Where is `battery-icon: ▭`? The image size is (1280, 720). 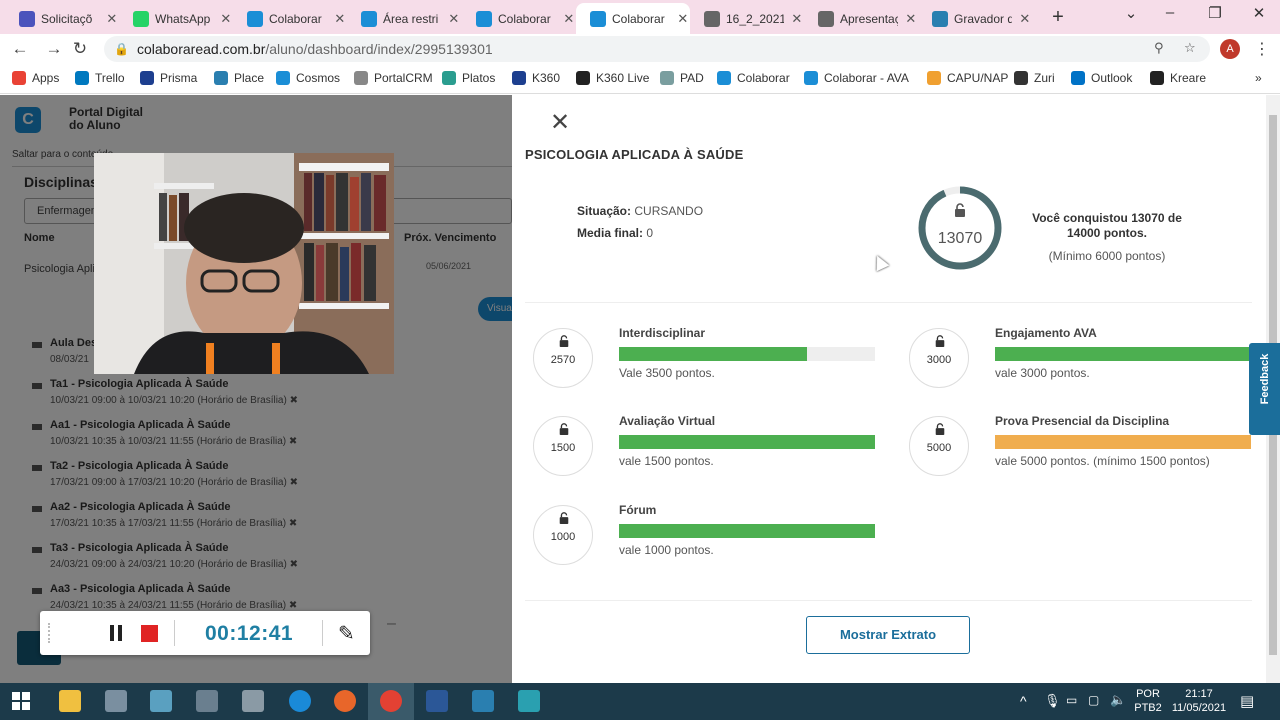 battery-icon: ▭ is located at coordinates (1071, 700).